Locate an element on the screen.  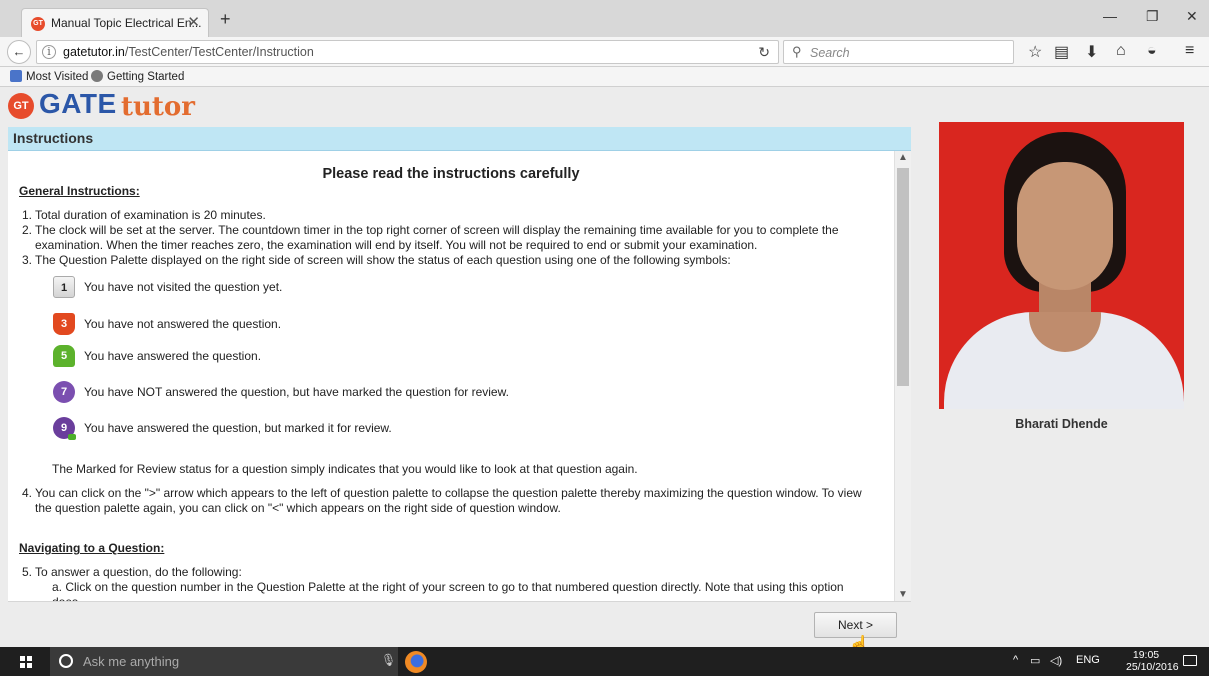
instructions-scrollbar: ▲ ▼ is located at coordinates (902, 376).